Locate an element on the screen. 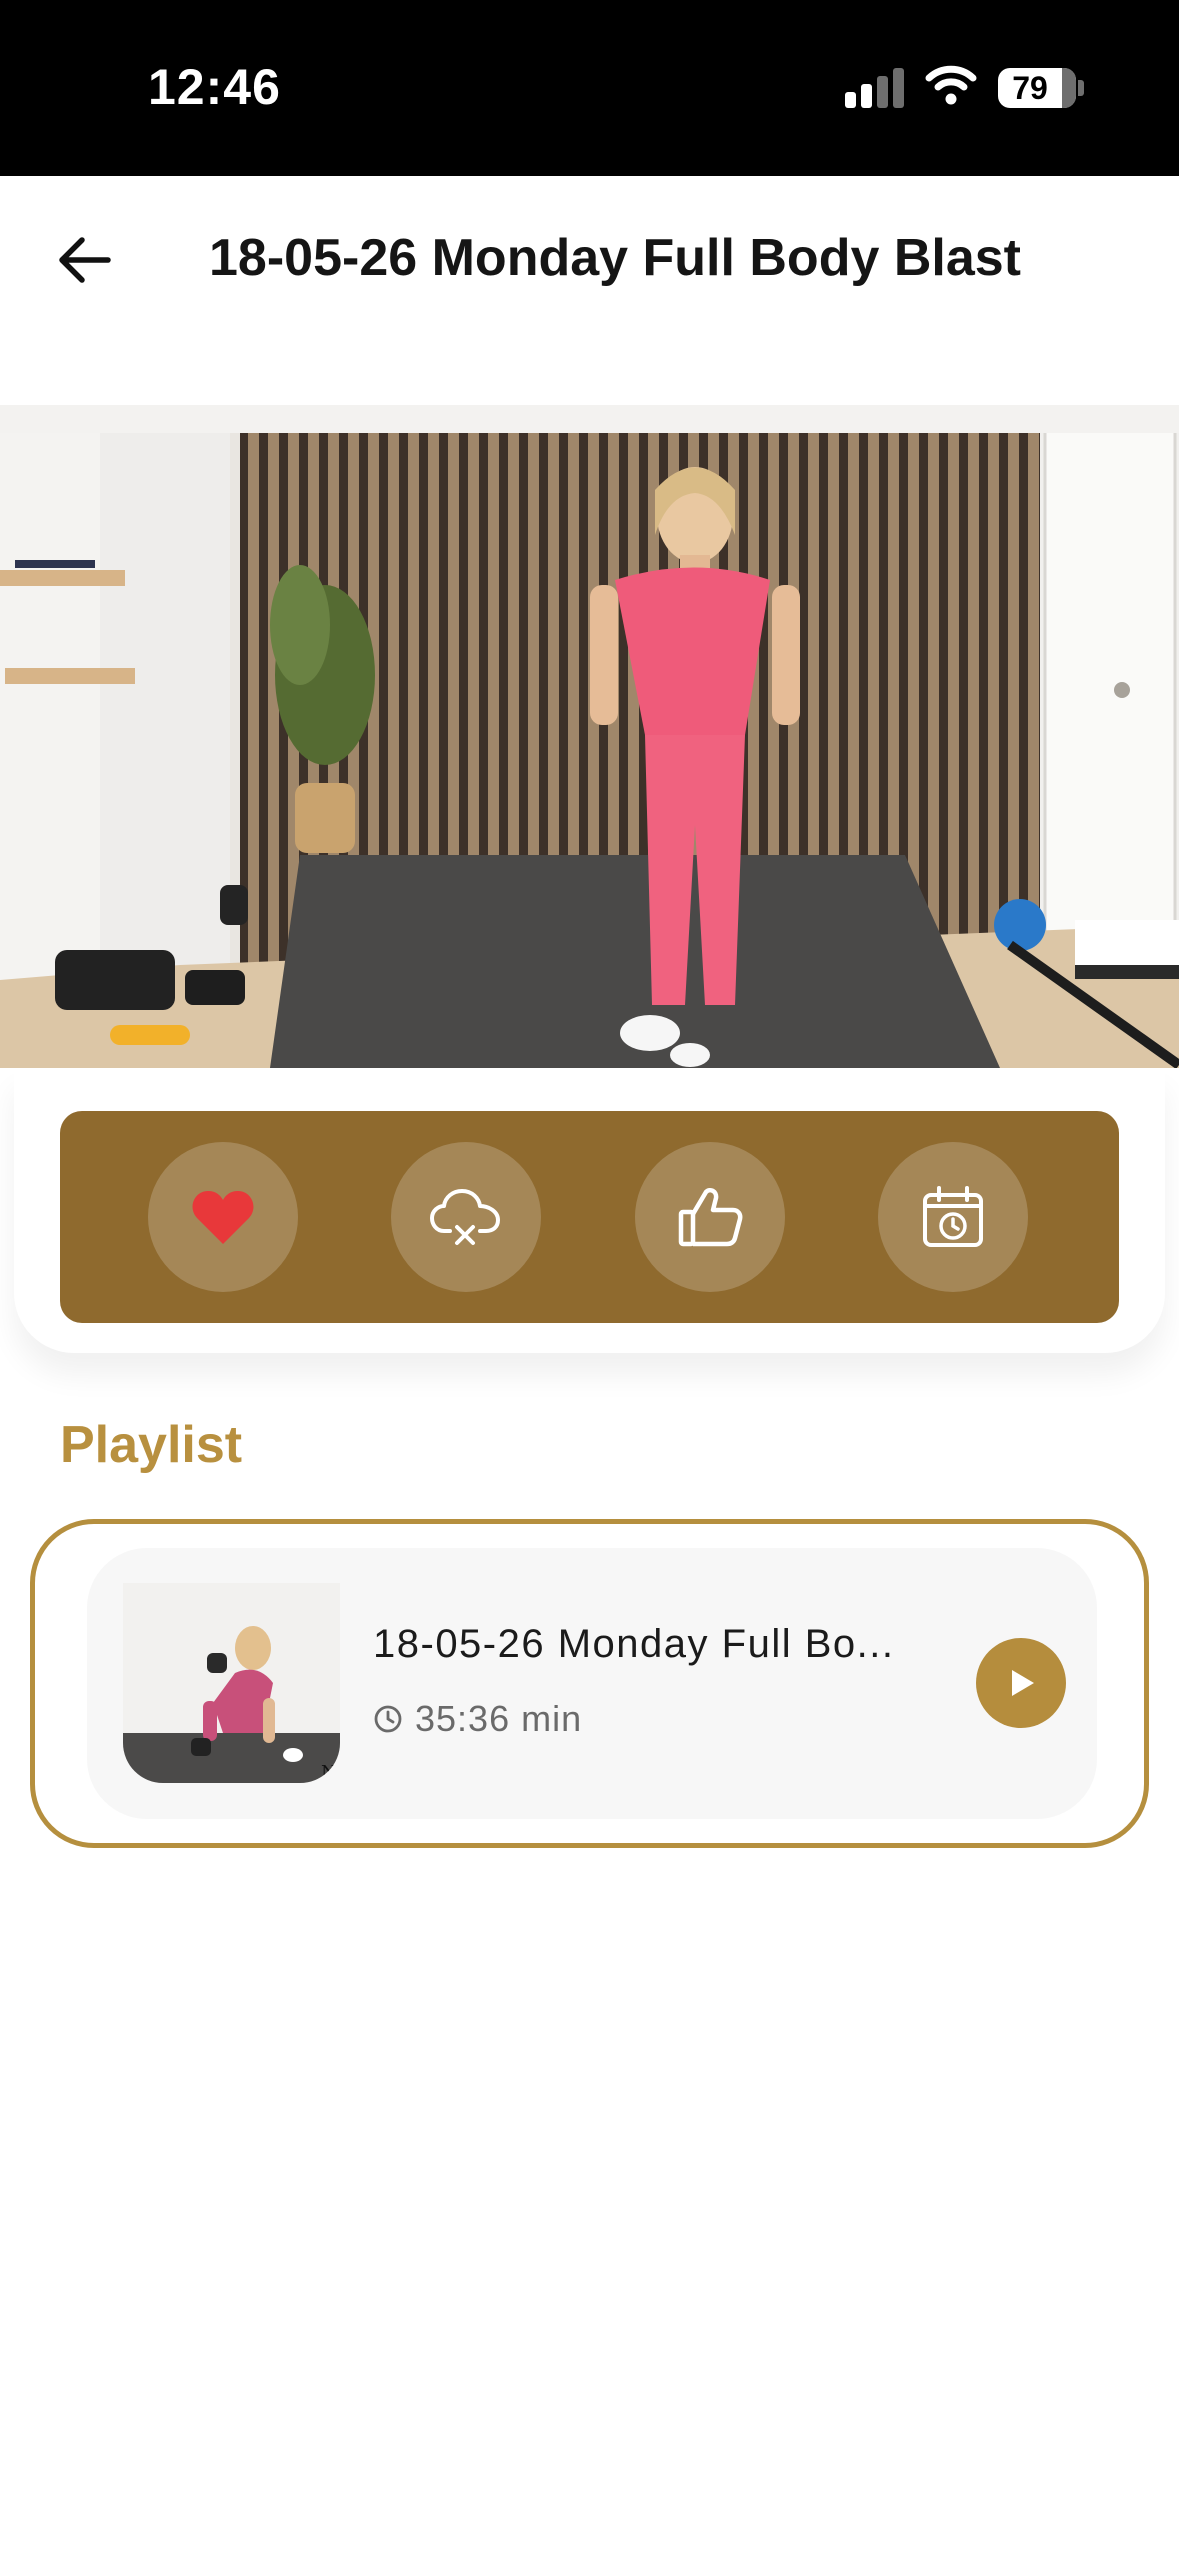 Image resolution: width=1179 pixels, height=2556 pixels. download-removed-button is located at coordinates (466, 1217).